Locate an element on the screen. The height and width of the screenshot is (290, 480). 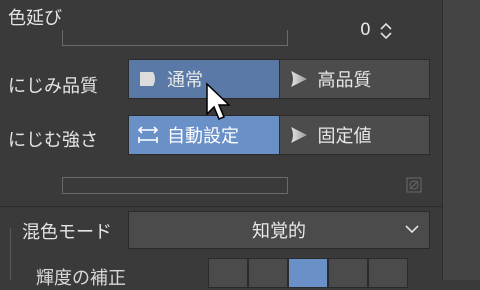
mouse-pointer-icon is located at coordinates (218, 101).